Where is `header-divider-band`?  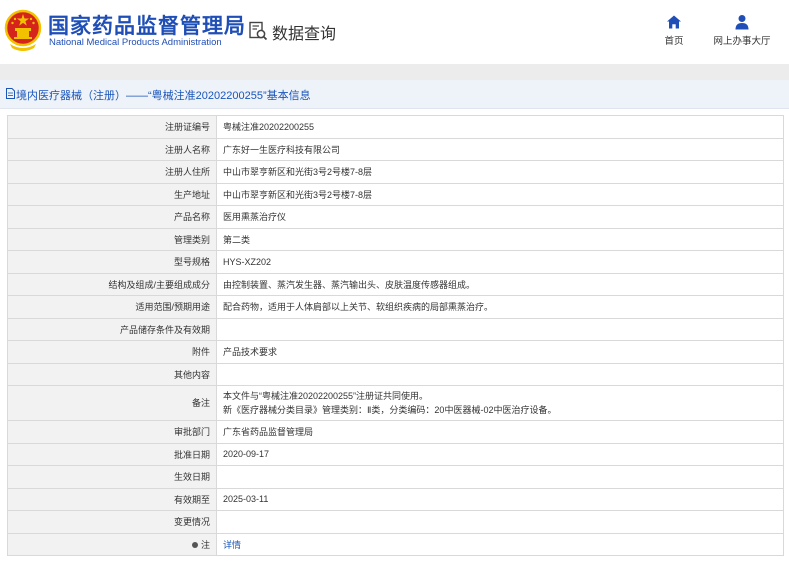 header-divider-band is located at coordinates (394, 72).